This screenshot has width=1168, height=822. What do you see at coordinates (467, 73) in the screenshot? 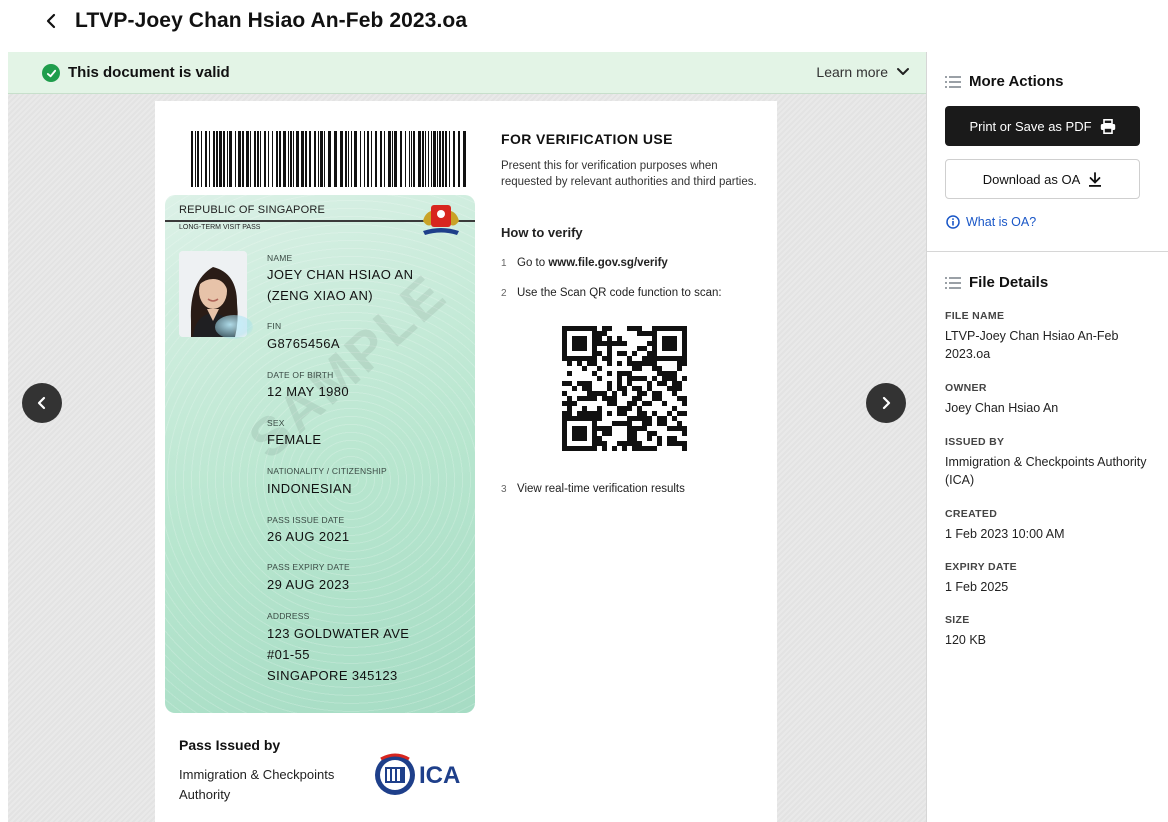
I see `validity-banner: This document is valid Learn more` at bounding box center [467, 73].